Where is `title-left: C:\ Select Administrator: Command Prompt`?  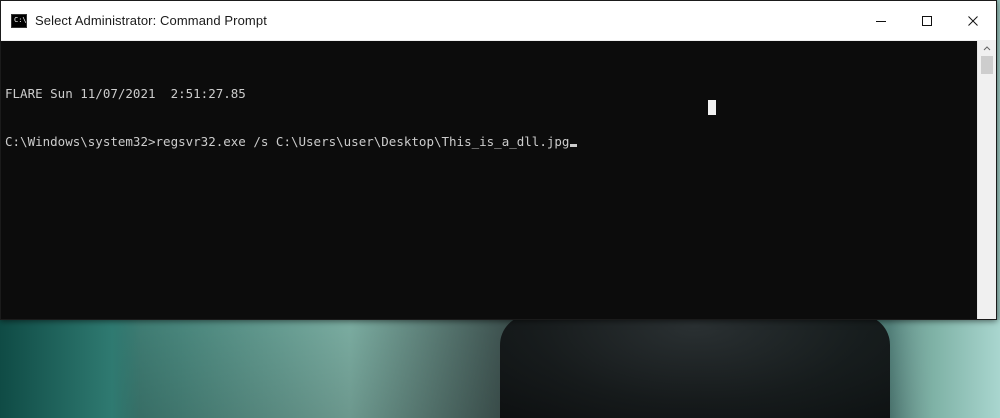 title-left: C:\ Select Administrator: Command Prompt is located at coordinates (134, 20).